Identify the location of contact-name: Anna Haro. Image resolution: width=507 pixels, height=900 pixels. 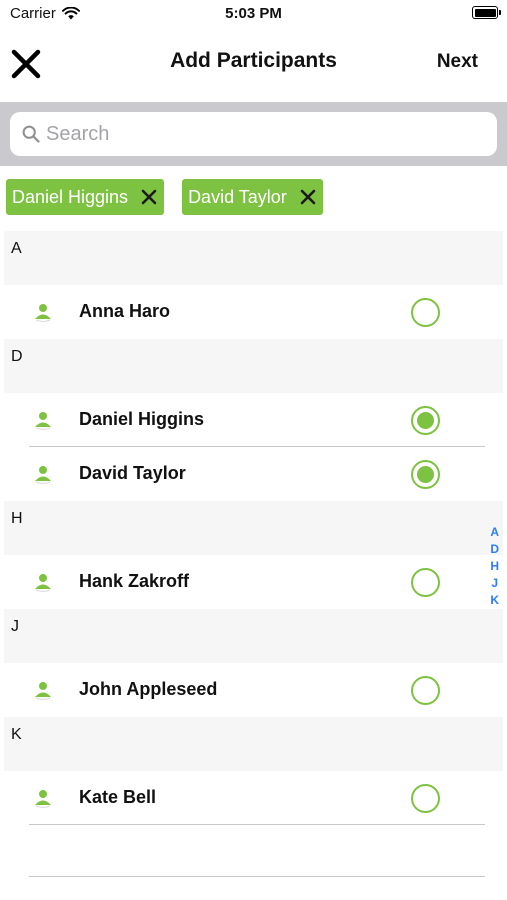
(125, 311).